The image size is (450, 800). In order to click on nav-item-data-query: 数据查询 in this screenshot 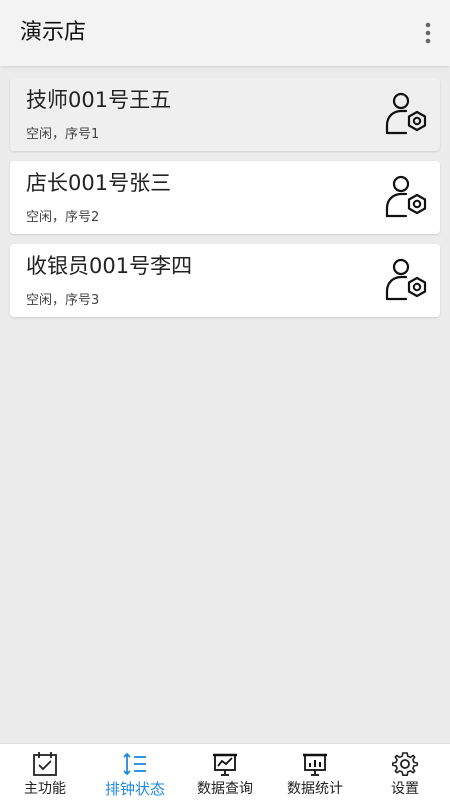, I will do `click(225, 772)`.